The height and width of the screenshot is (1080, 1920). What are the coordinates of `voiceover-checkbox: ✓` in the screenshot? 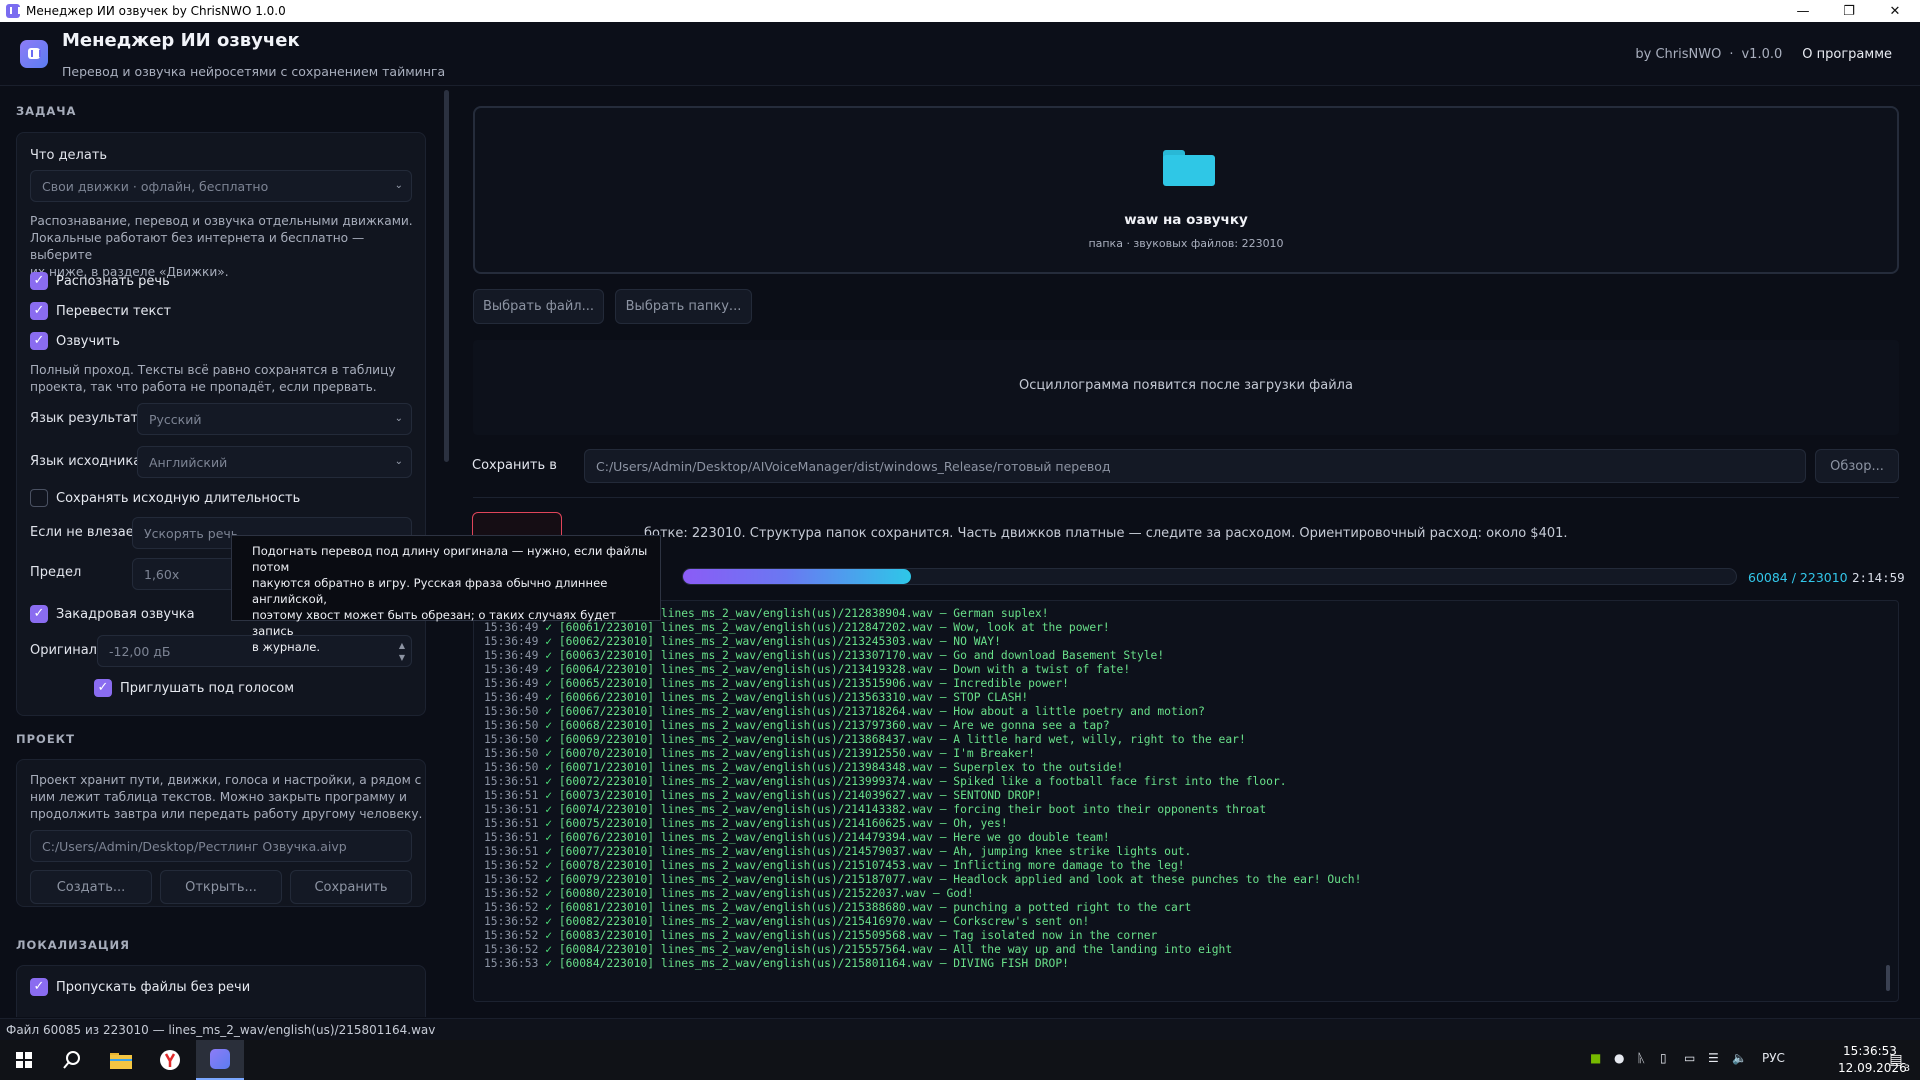 It's located at (39, 614).